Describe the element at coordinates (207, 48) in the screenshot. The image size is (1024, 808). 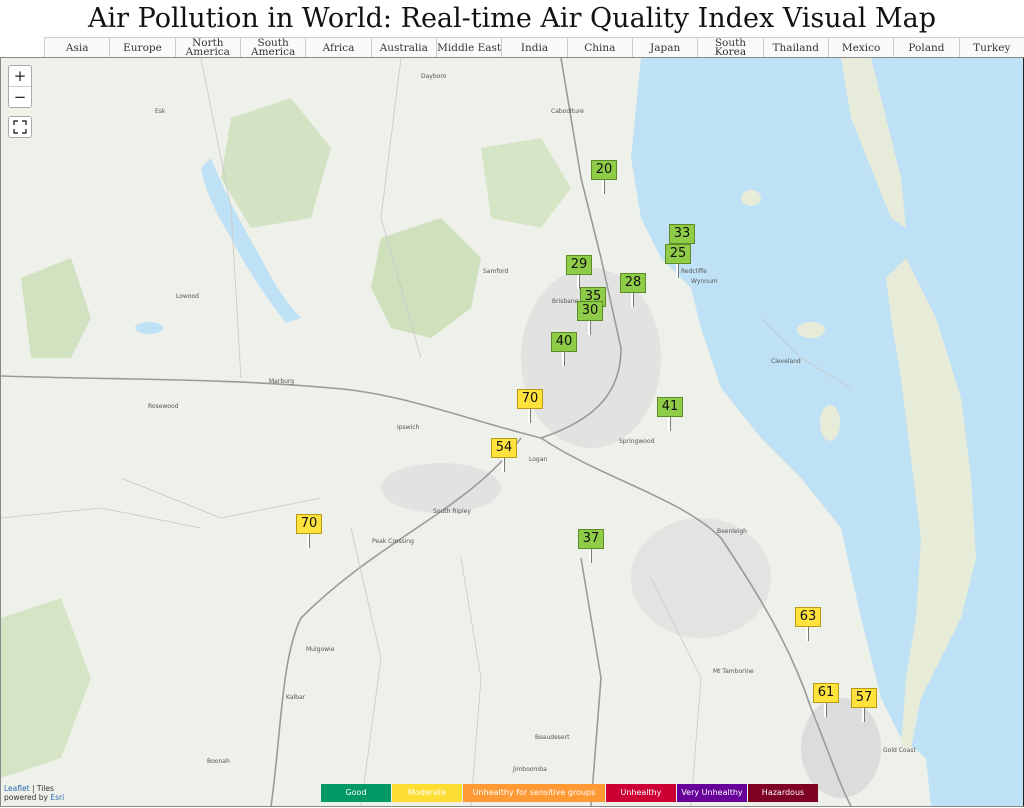
I see `nav-tab-north-america: North America` at that location.